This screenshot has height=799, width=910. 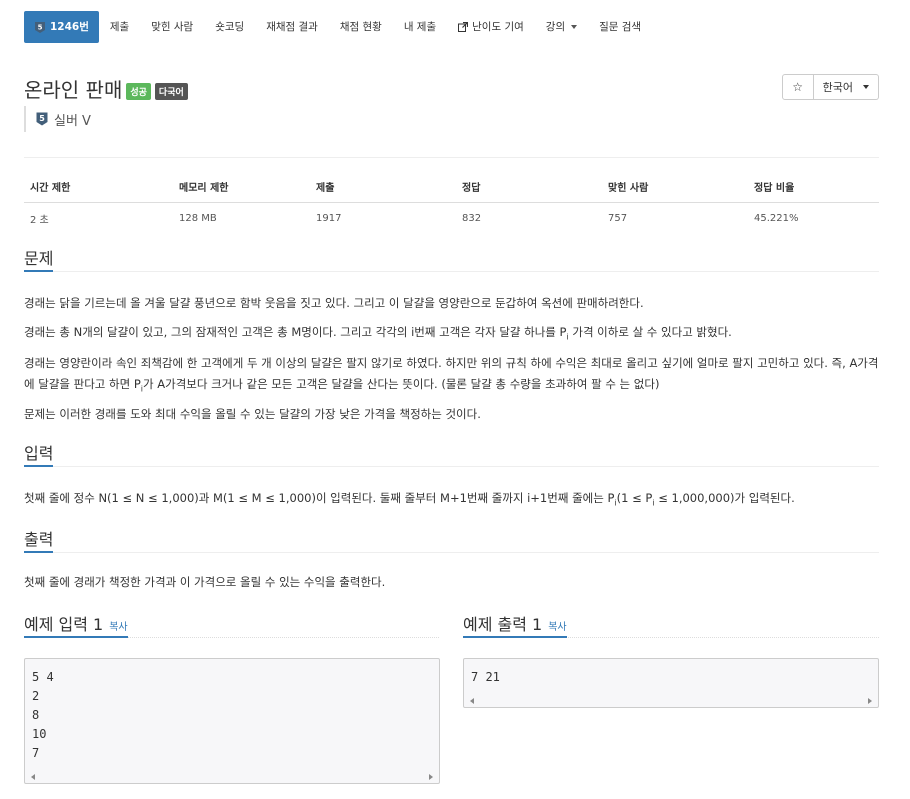 I want to click on sample-input-title: 예제 입력 1, so click(x=64, y=624).